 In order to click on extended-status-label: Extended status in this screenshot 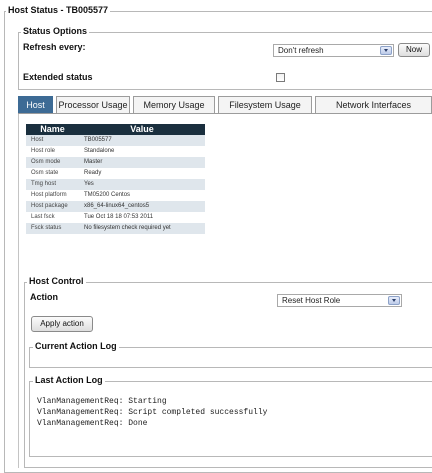, I will do `click(58, 77)`.